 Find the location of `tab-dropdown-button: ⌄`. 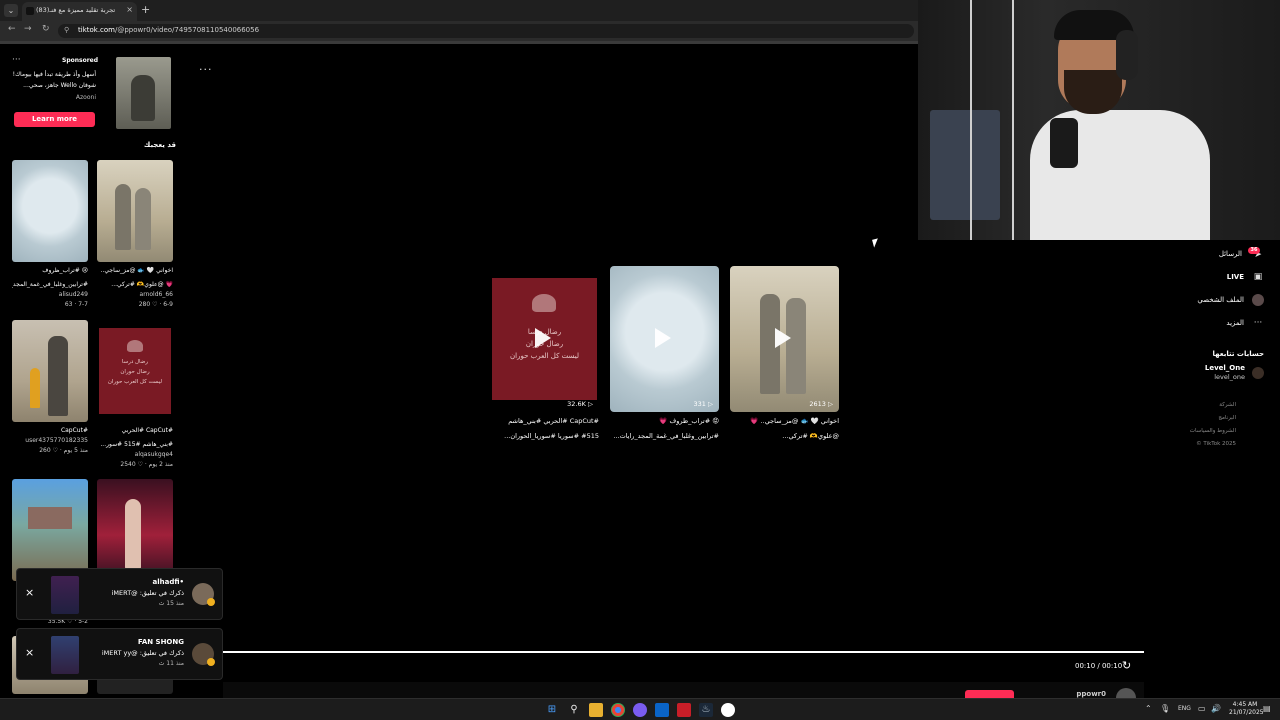

tab-dropdown-button: ⌄ is located at coordinates (11, 10).